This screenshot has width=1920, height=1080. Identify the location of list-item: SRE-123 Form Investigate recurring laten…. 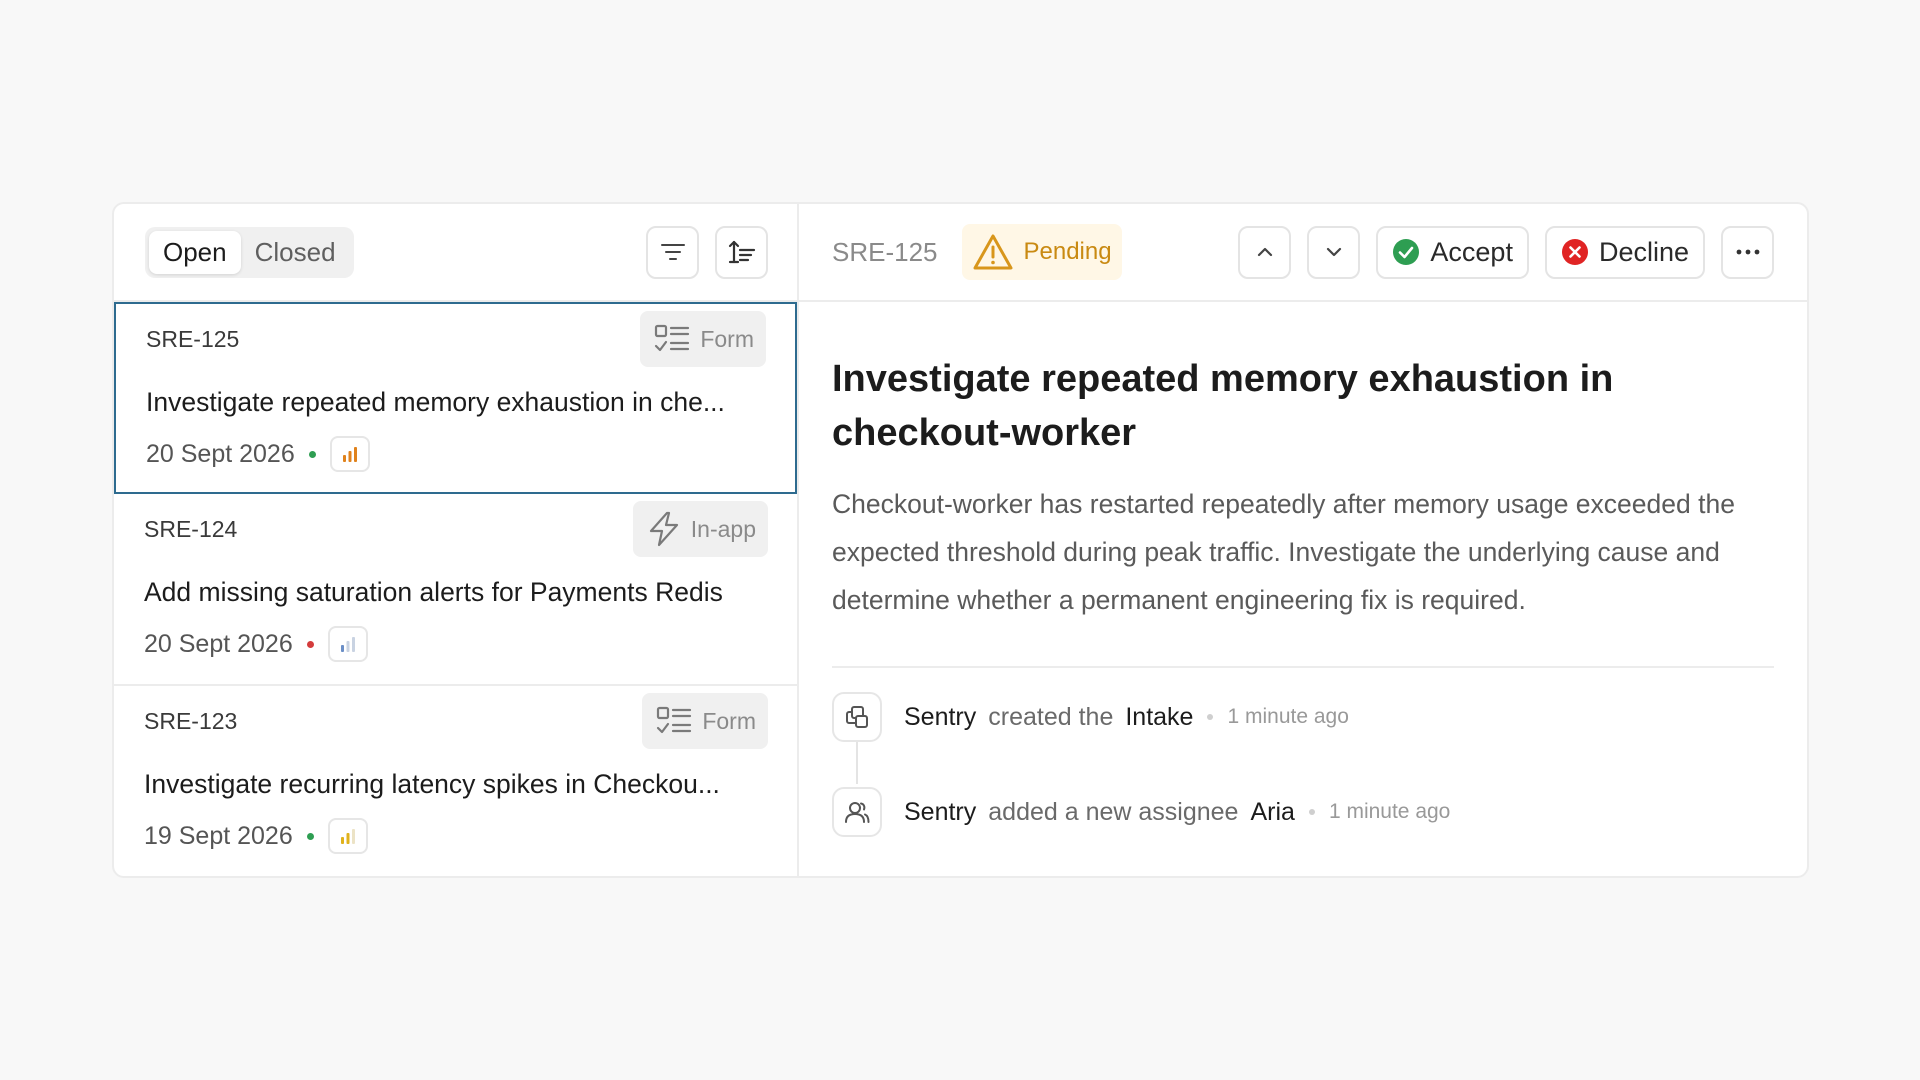
(455, 781).